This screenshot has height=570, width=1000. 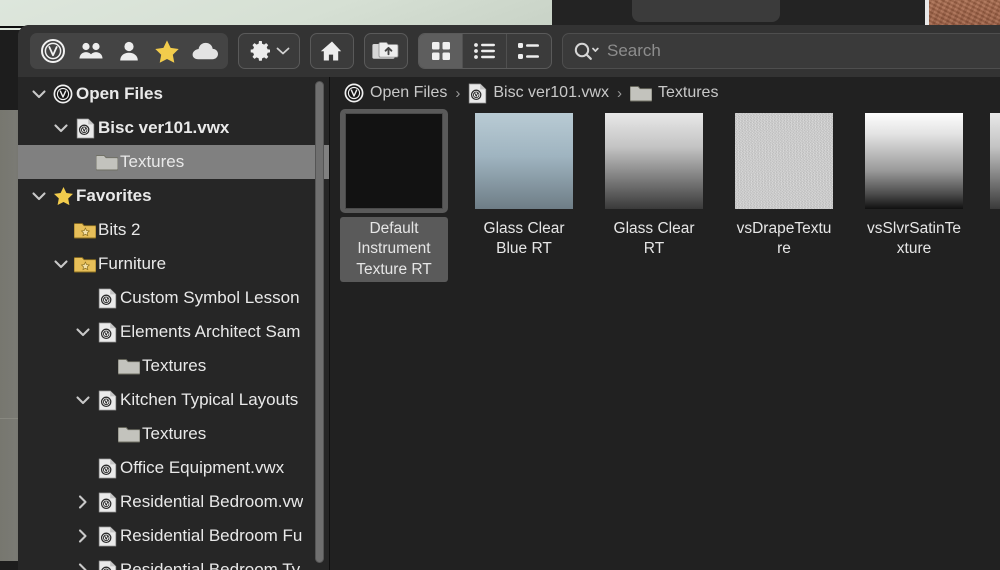 I want to click on tree-row: Bisc ver101.vwx, so click(x=173, y=128).